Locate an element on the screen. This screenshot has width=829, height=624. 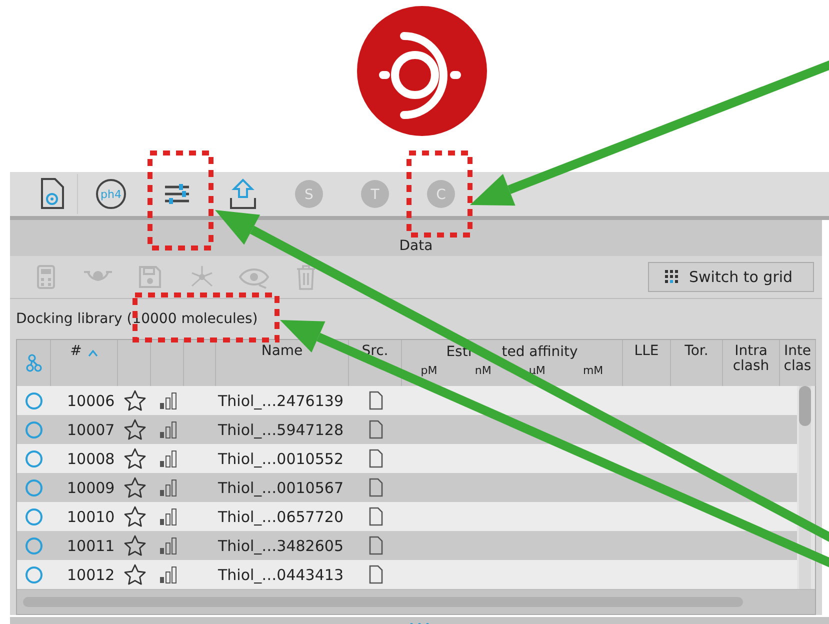
column-header: Tor. is located at coordinates (696, 365).